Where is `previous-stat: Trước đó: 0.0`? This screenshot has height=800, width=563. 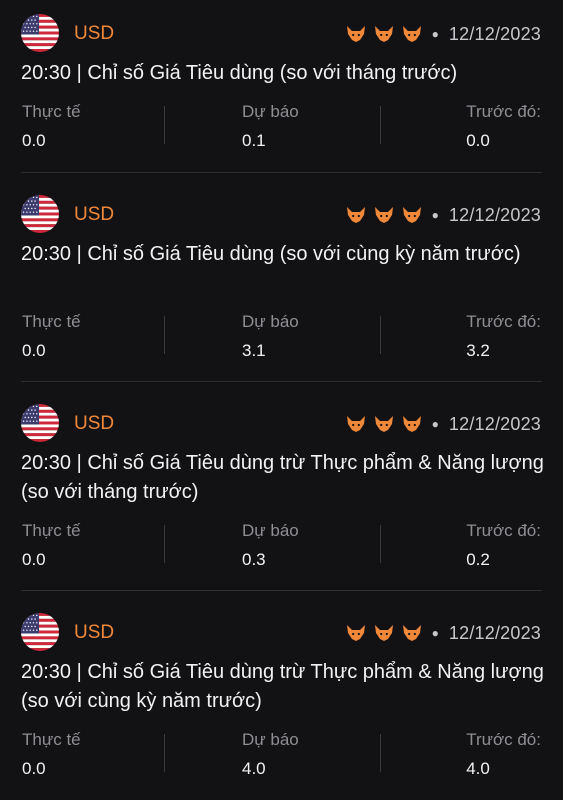 previous-stat: Trước đó: 0.0 is located at coordinates (503, 126).